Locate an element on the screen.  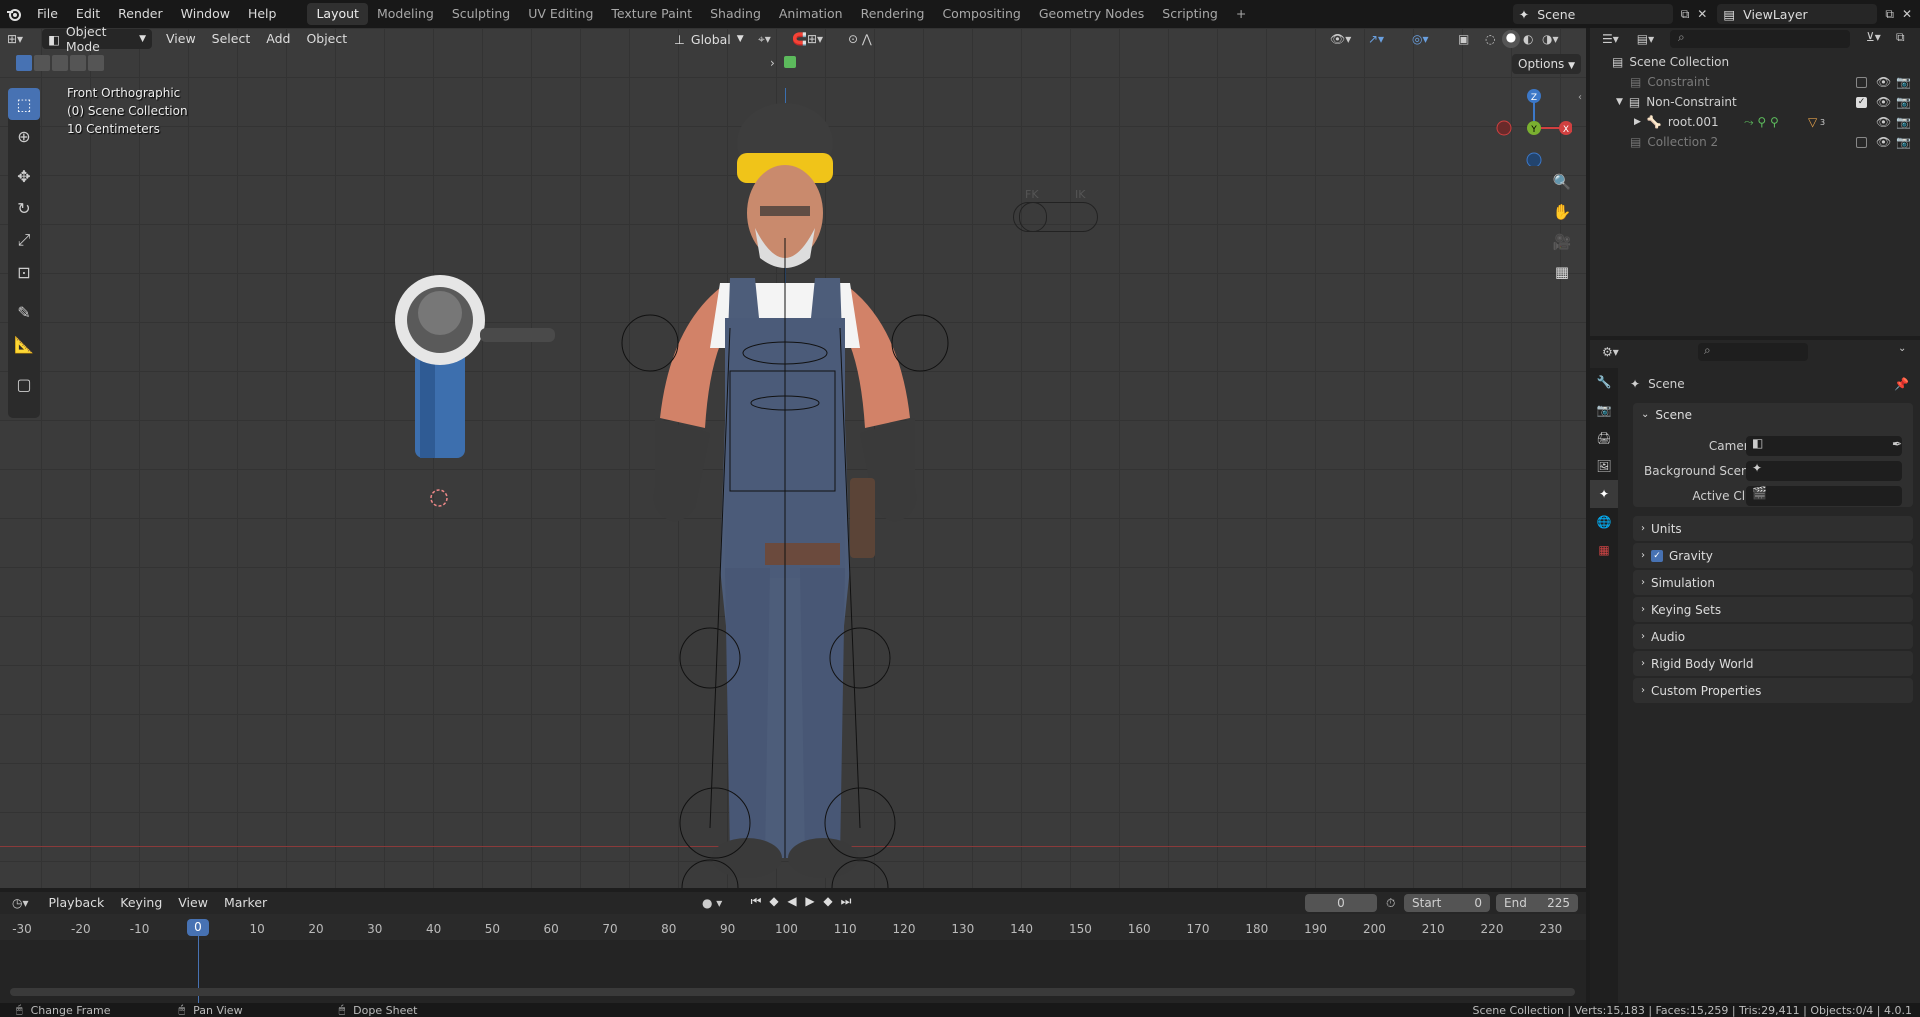
select-new-icon is located at coordinates (24, 63).